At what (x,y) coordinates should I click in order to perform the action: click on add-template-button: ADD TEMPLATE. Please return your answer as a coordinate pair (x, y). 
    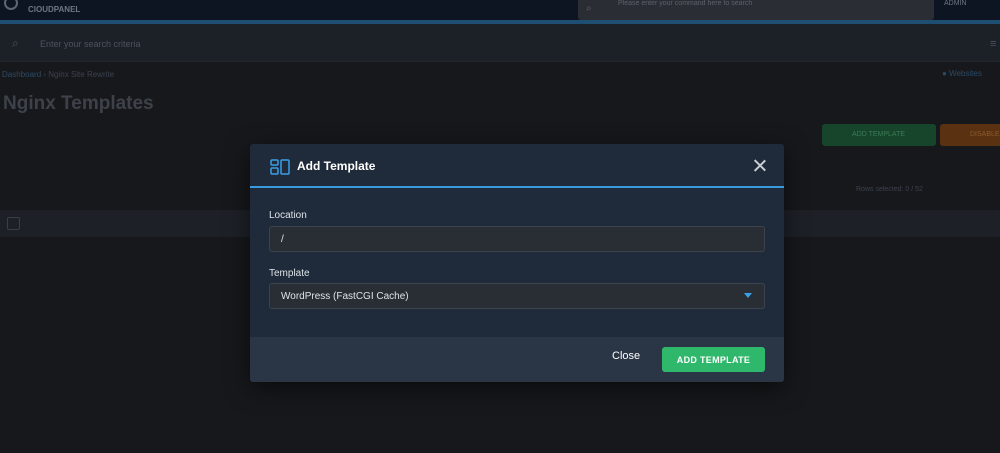
    Looking at the image, I should click on (713, 359).